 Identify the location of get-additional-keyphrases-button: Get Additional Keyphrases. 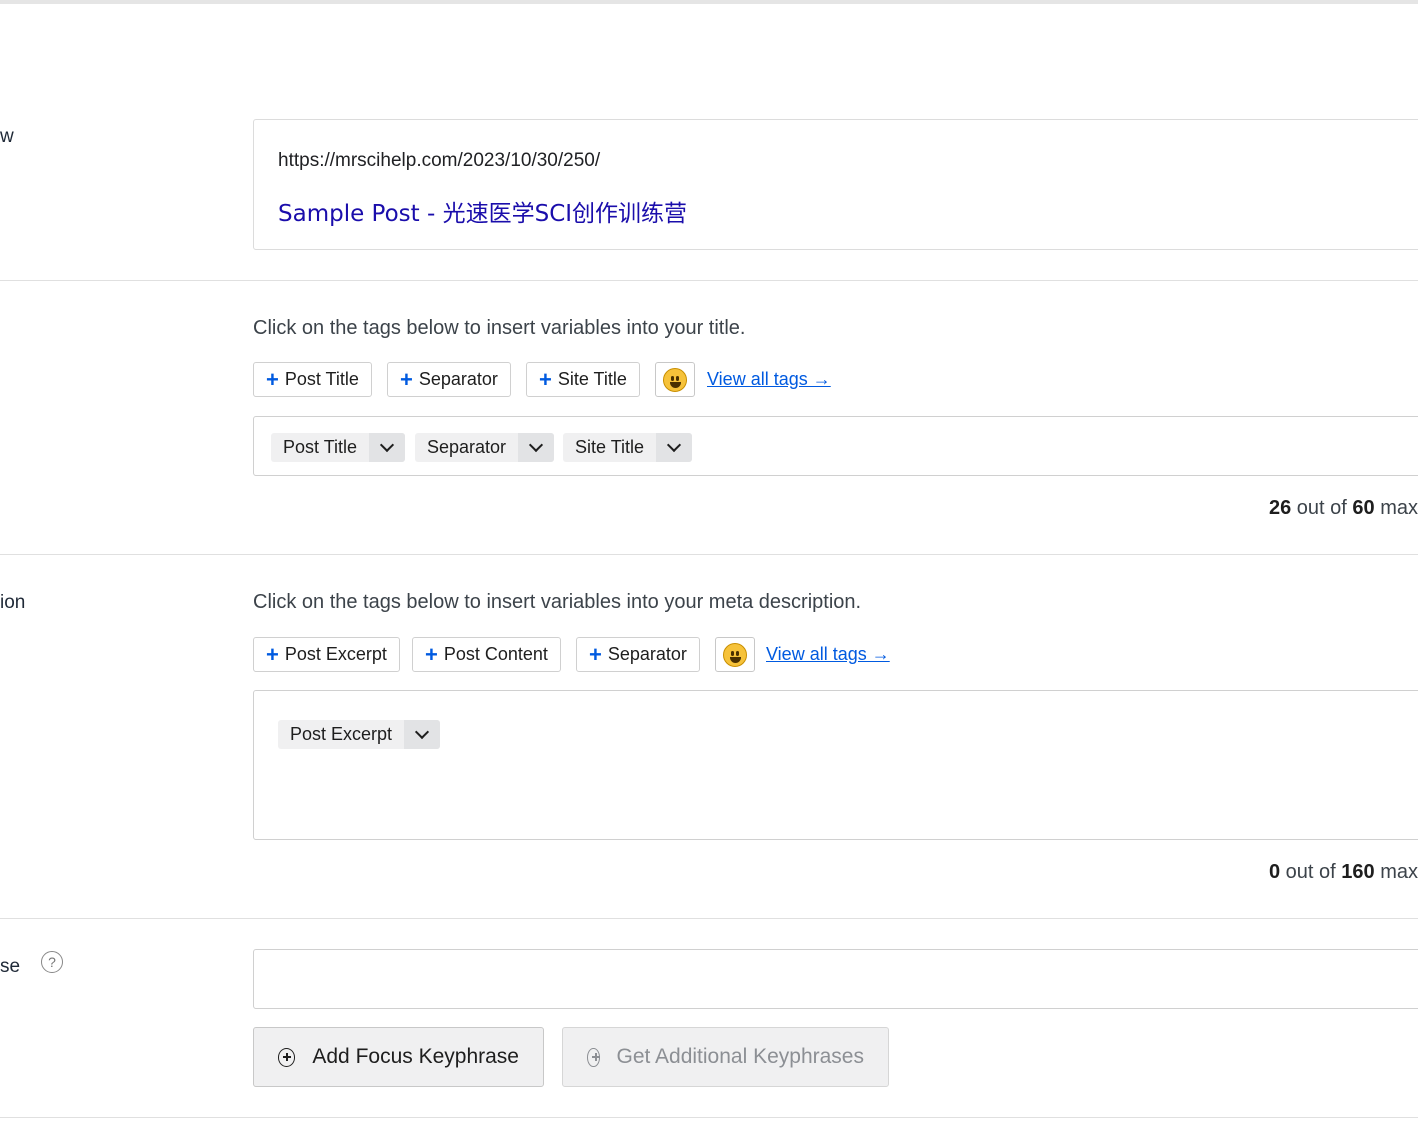
(725, 1057).